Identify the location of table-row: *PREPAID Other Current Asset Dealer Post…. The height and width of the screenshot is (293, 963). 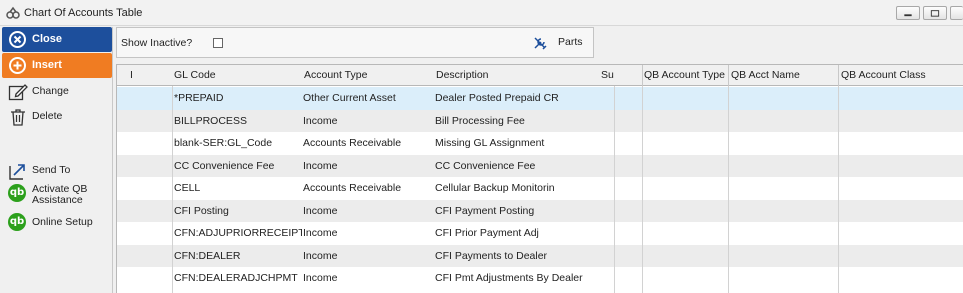
(540, 98).